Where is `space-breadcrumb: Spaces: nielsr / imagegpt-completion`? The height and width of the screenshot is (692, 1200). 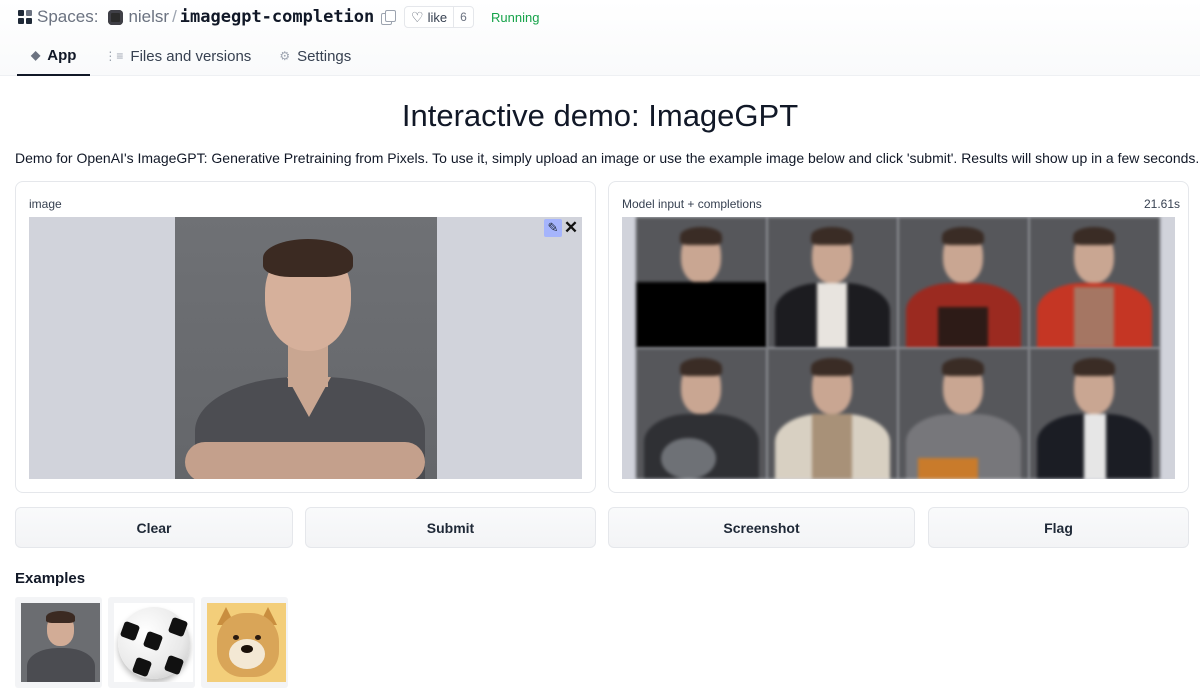
space-breadcrumb: Spaces: nielsr / imagegpt-completion is located at coordinates (207, 17).